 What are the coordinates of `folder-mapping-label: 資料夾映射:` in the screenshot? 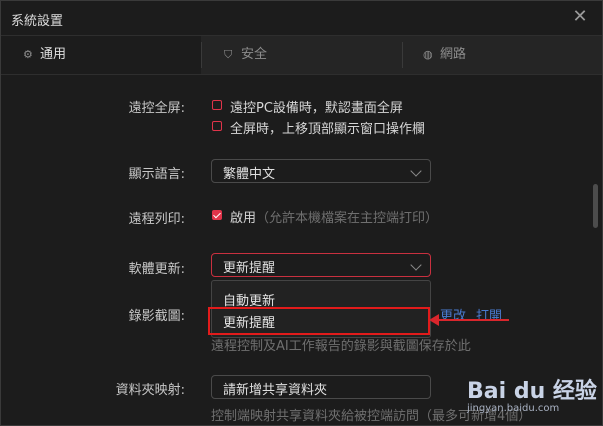 It's located at (150, 390).